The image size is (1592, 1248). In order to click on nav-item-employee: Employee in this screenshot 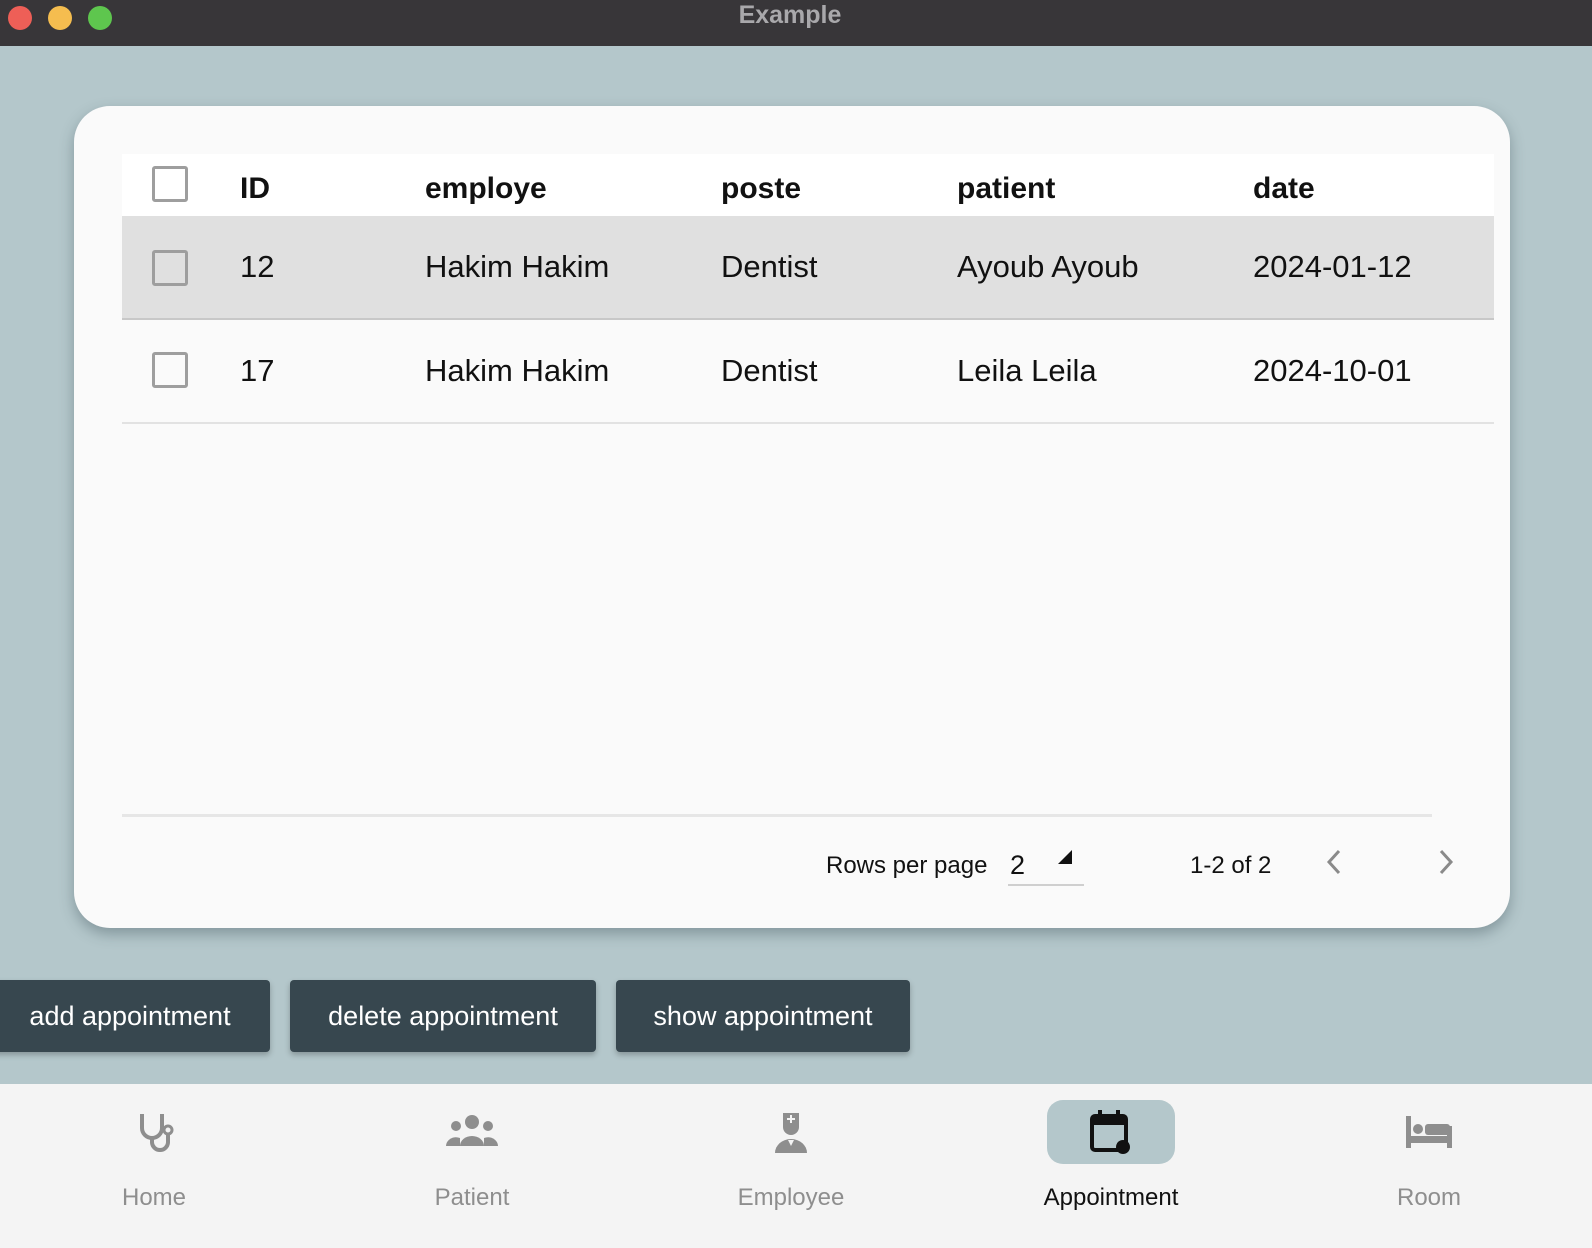, I will do `click(791, 1166)`.